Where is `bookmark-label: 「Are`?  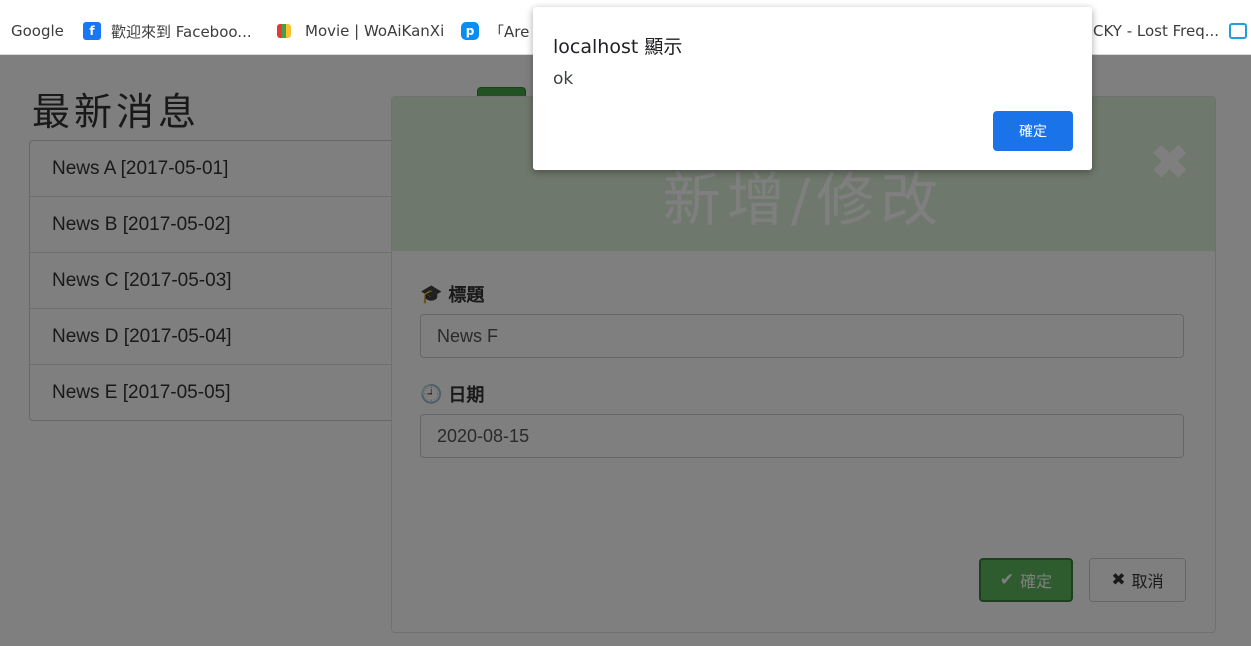
bookmark-label: 「Are is located at coordinates (509, 31).